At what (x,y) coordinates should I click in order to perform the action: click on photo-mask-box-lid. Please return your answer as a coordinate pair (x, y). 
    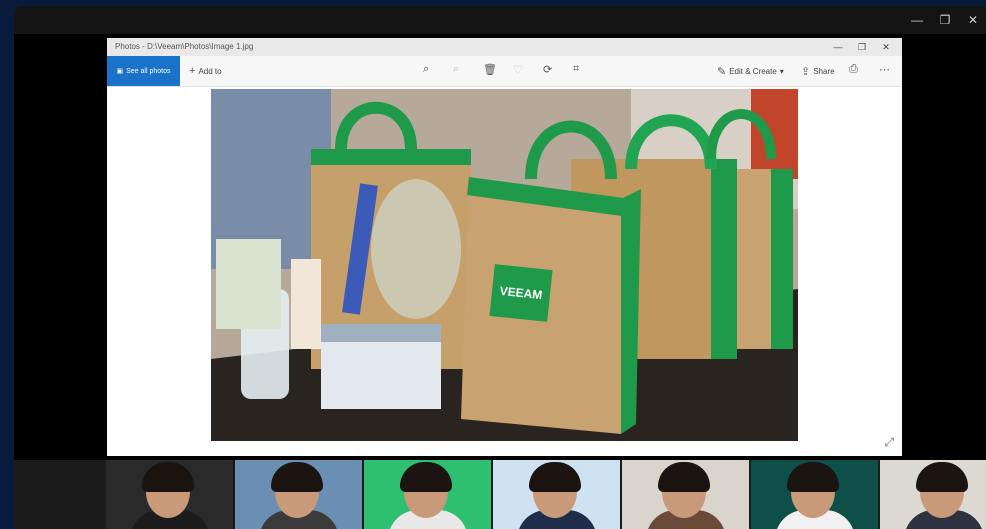
    Looking at the image, I should click on (381, 333).